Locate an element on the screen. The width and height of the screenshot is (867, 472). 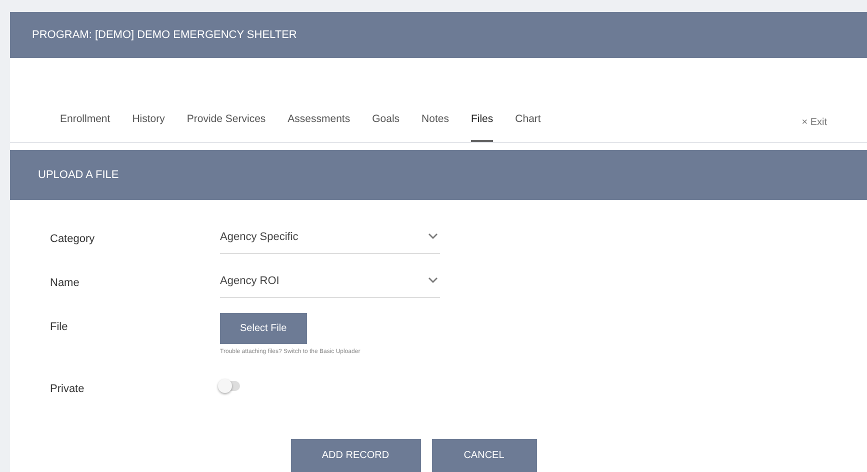
select-field: Agency ROI is located at coordinates (330, 283).